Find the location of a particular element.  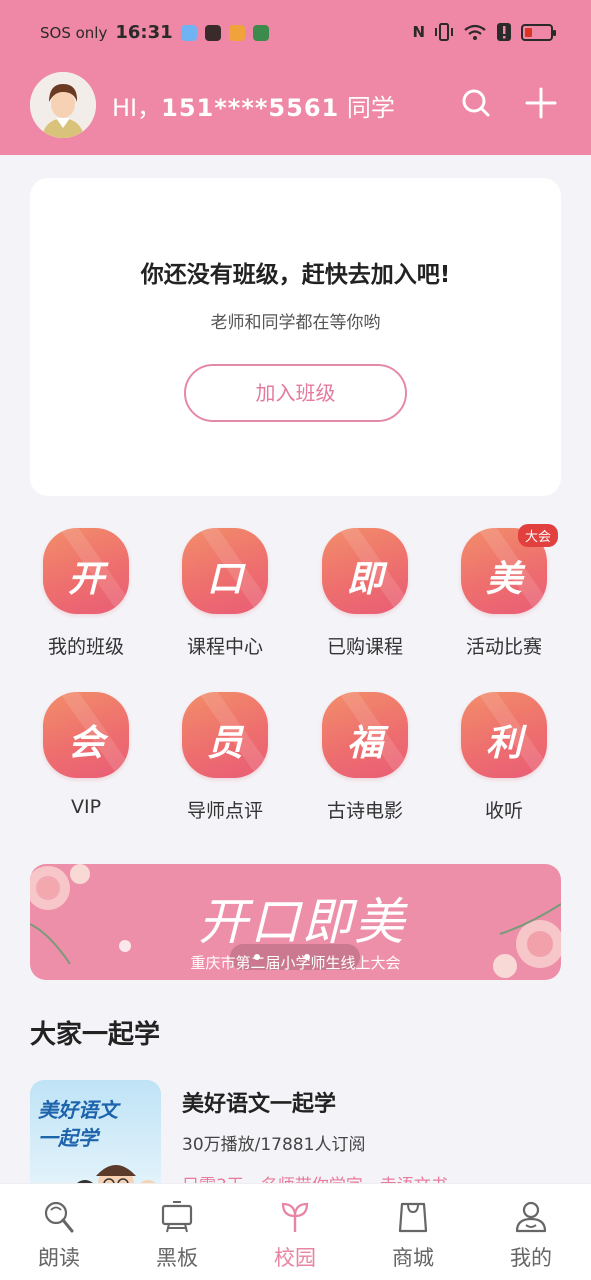

grid-item-vip: 会 VIP is located at coordinates (86, 755).